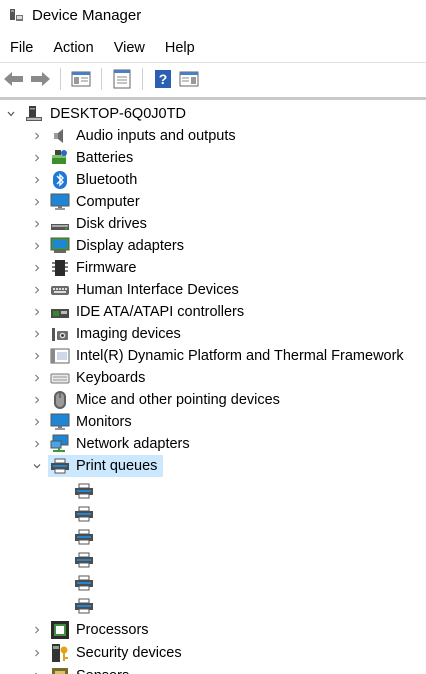 Image resolution: width=426 pixels, height=674 pixels. What do you see at coordinates (87, 15) in the screenshot?
I see `window-title: Device Manager` at bounding box center [87, 15].